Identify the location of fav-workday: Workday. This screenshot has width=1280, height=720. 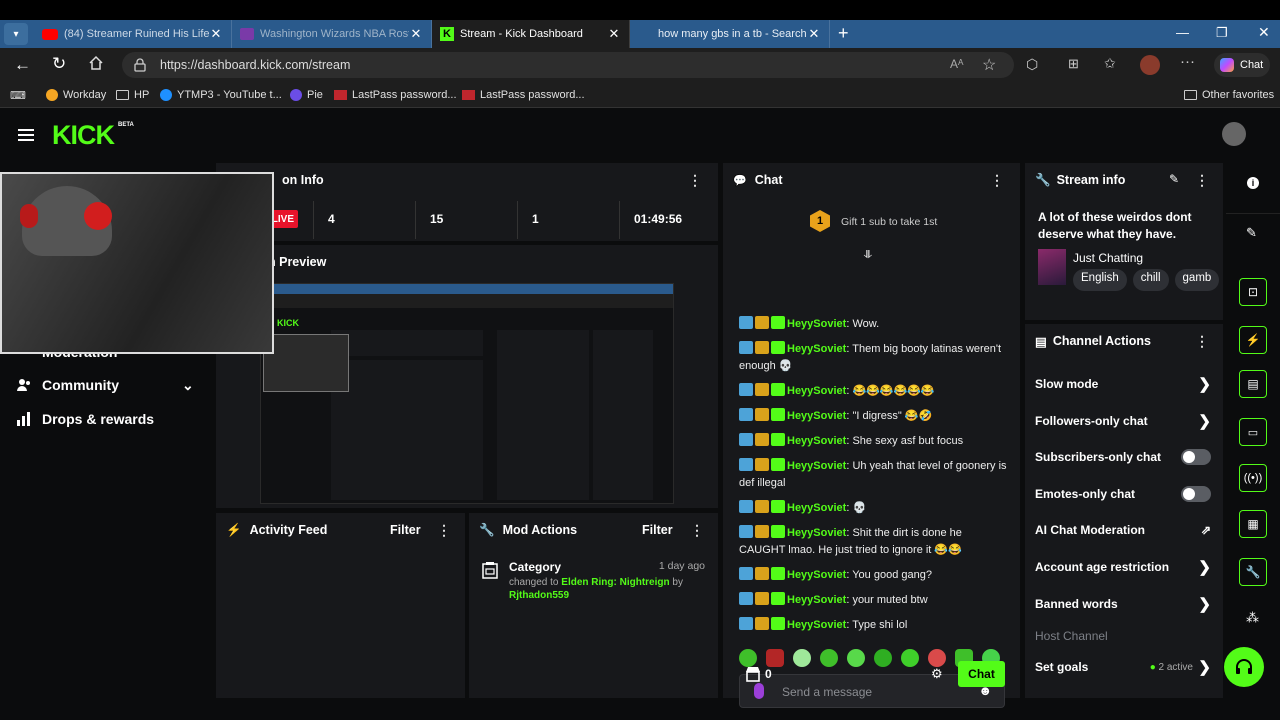
(76, 95).